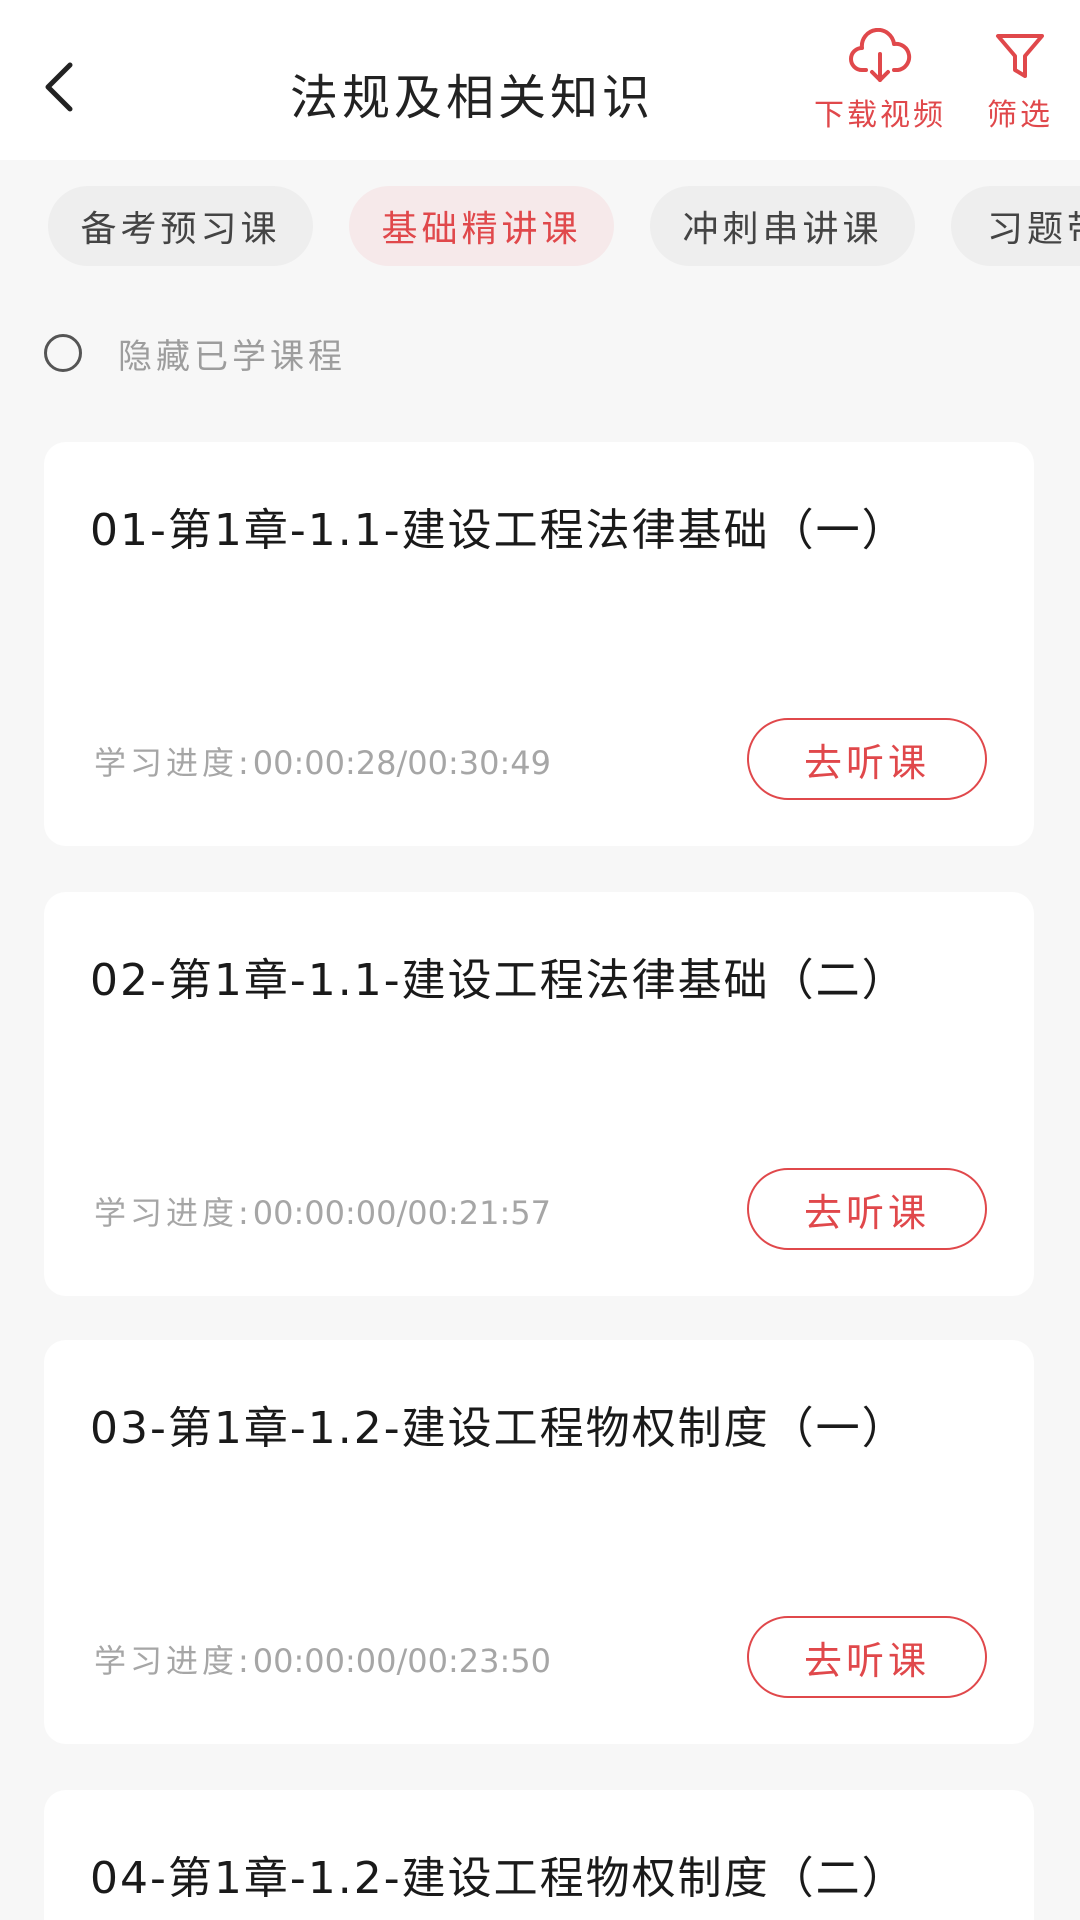 This screenshot has width=1080, height=1920. Describe the element at coordinates (481, 226) in the screenshot. I see `tab-basic: 基础精讲课` at that location.